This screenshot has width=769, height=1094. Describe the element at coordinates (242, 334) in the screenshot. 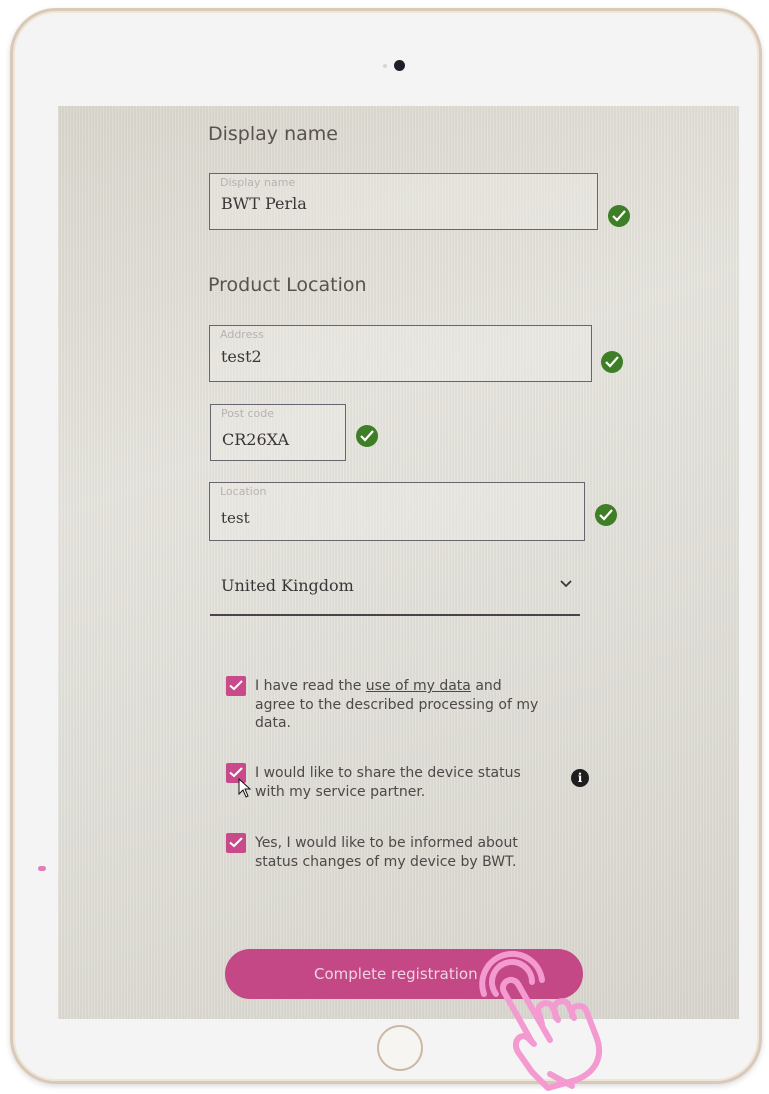

I see `address-label: Address` at that location.